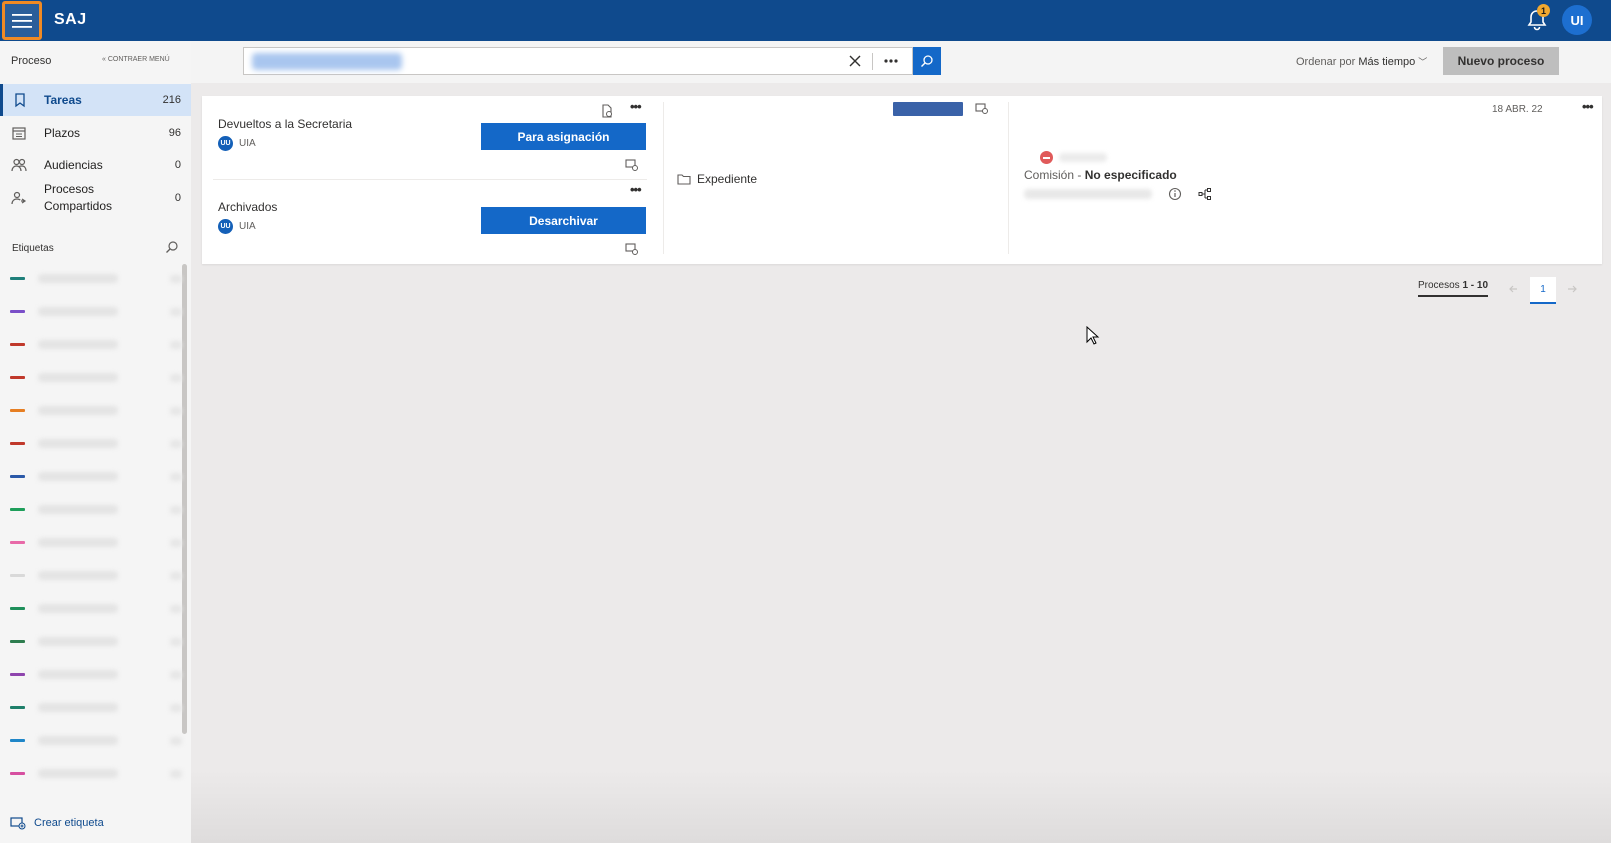 This screenshot has height=843, width=1611. I want to click on hamburger-icon, so click(22, 20).